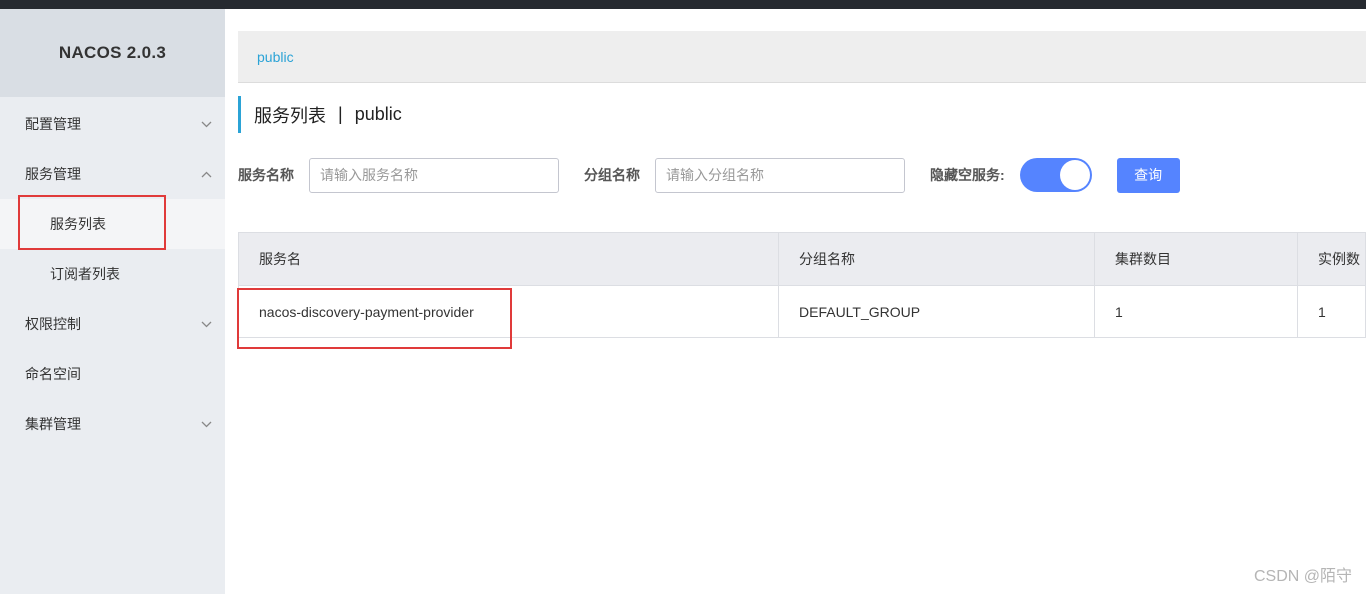  Describe the element at coordinates (290, 115) in the screenshot. I see `page-title-text: 服务列表` at that location.